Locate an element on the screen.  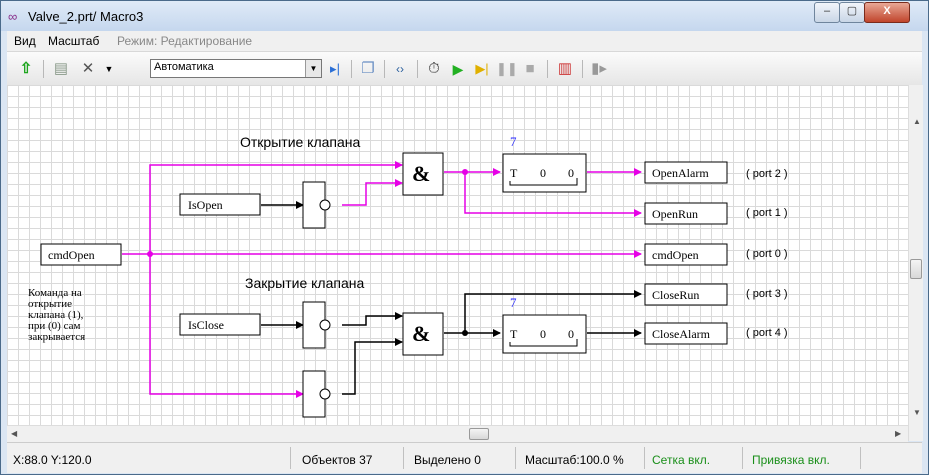
port-label: ( port 1 ) is located at coordinates (767, 213).